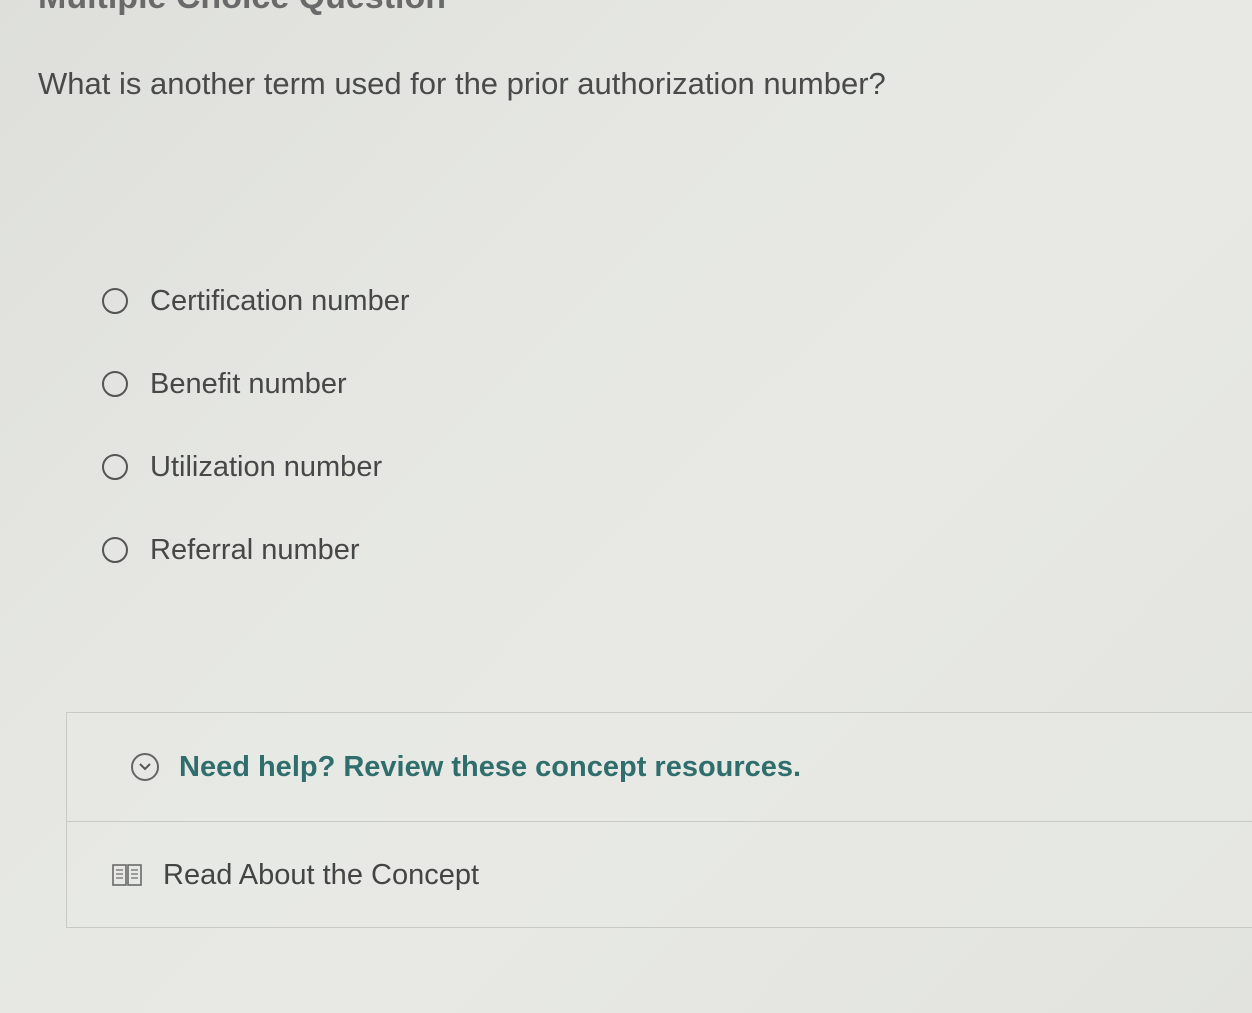 This screenshot has width=1252, height=1013. What do you see at coordinates (145, 767) in the screenshot?
I see `chevron-down-icon` at bounding box center [145, 767].